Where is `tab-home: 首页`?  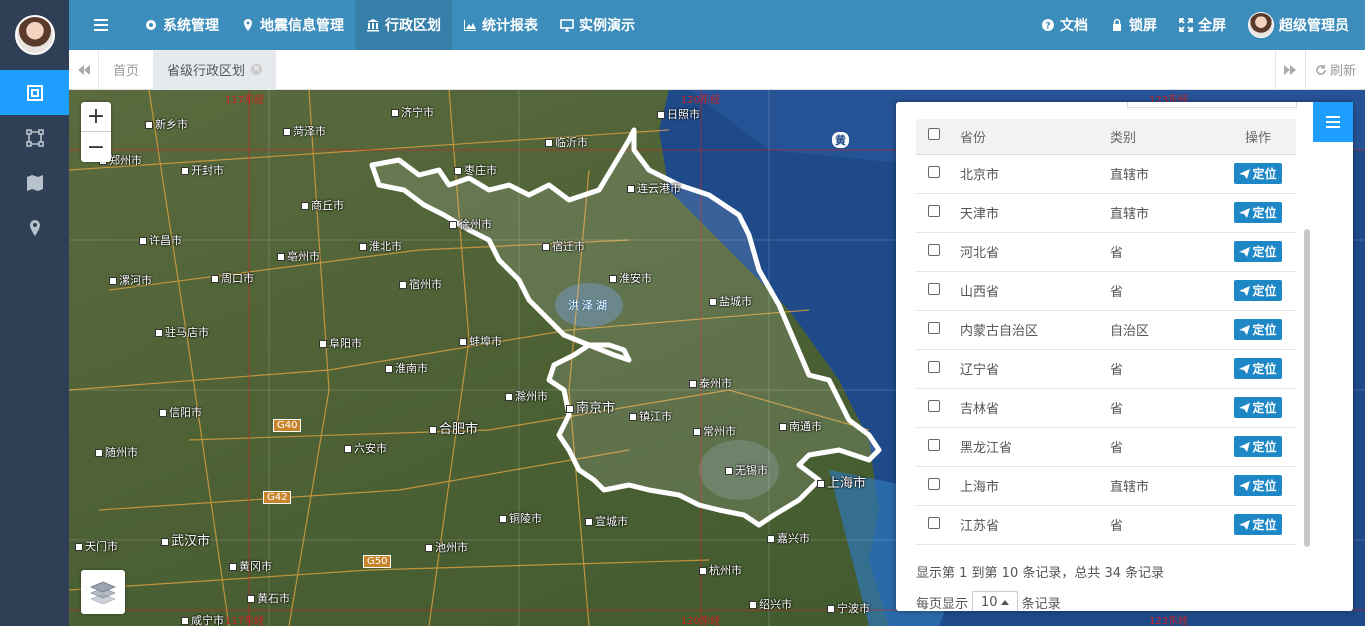
tab-home: 首页 is located at coordinates (126, 70).